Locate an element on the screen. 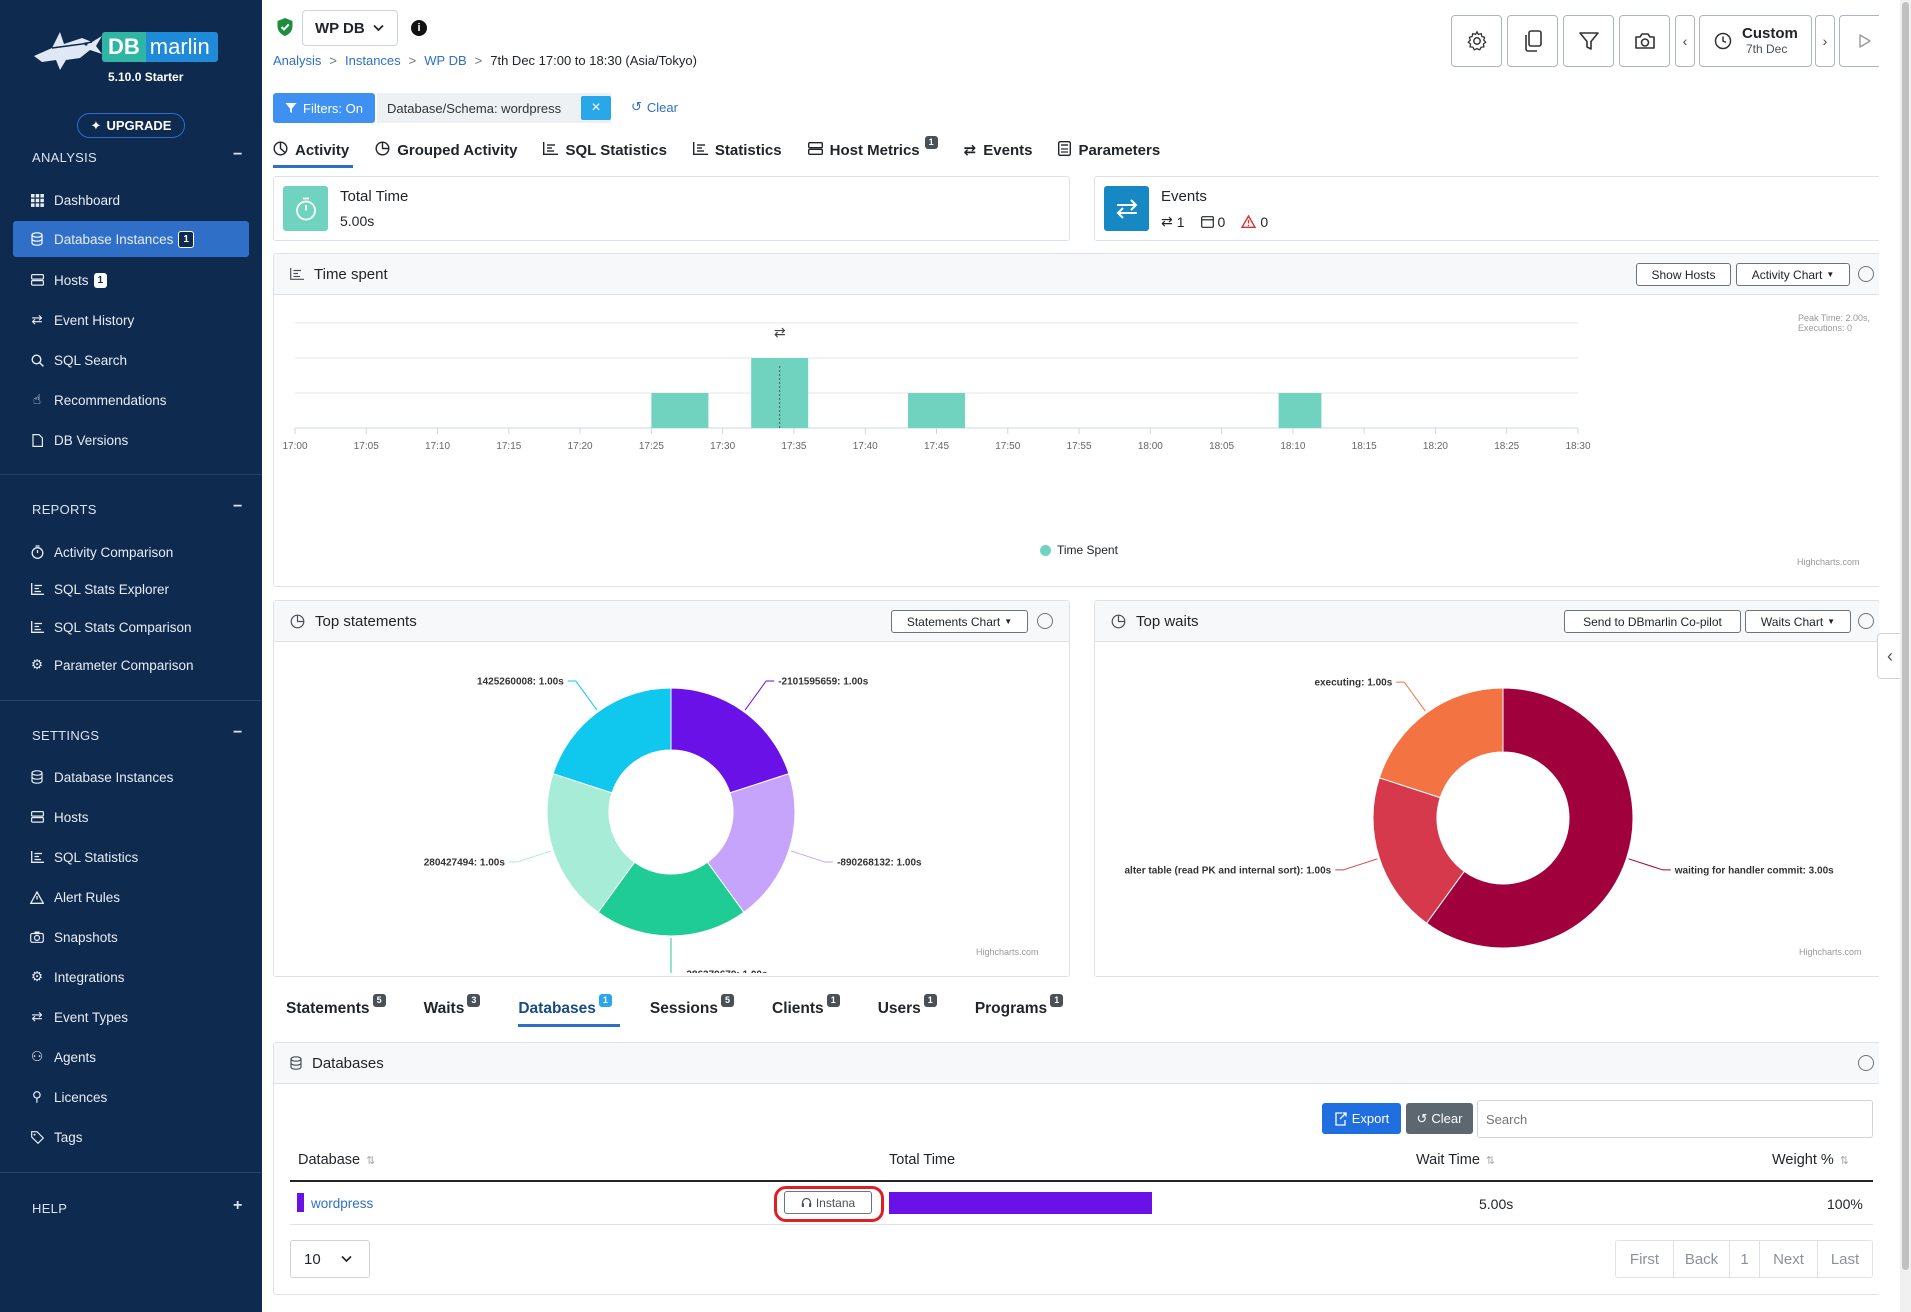 This screenshot has width=1911, height=1312. page-size-select: 10 is located at coordinates (330, 1259).